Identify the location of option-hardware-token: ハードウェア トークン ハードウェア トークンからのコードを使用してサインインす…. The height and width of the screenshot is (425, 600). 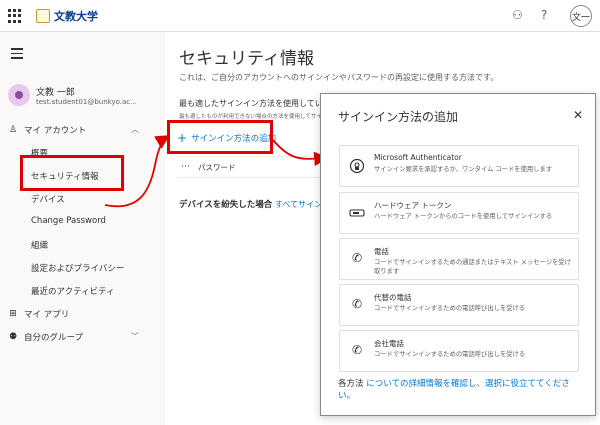
(459, 213).